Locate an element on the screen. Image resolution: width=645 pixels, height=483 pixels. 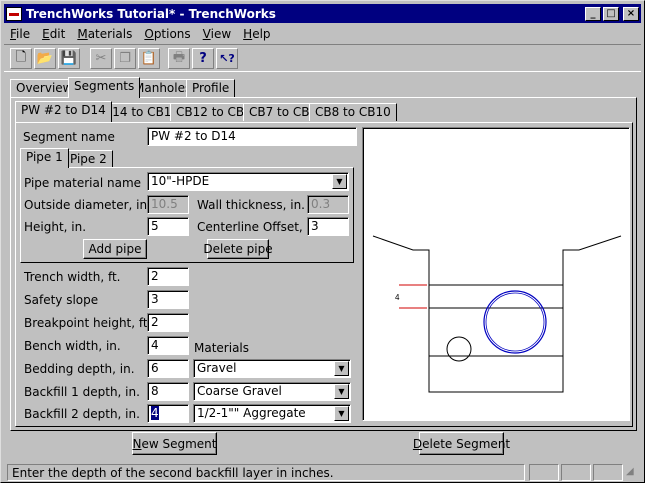
pipe-1-inner-circle is located at coordinates (515, 322).